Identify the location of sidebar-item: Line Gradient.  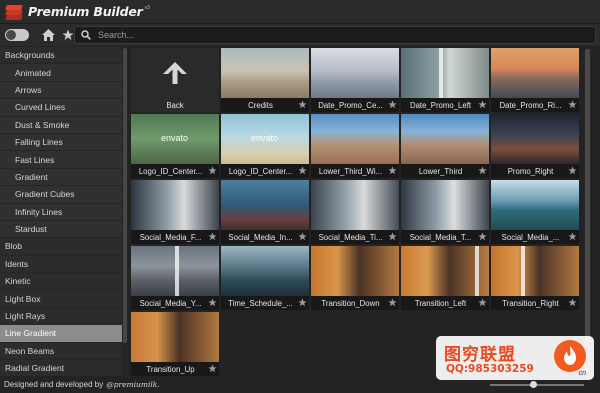
(61, 334).